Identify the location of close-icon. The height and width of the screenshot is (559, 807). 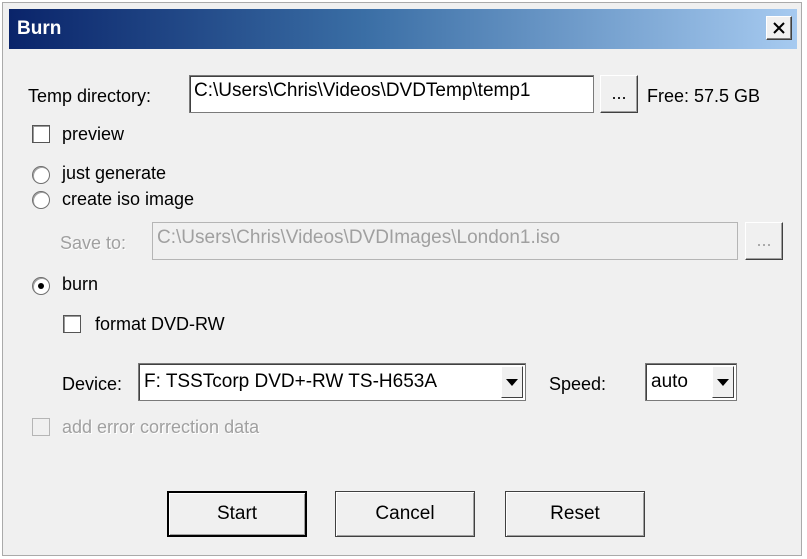
(779, 28).